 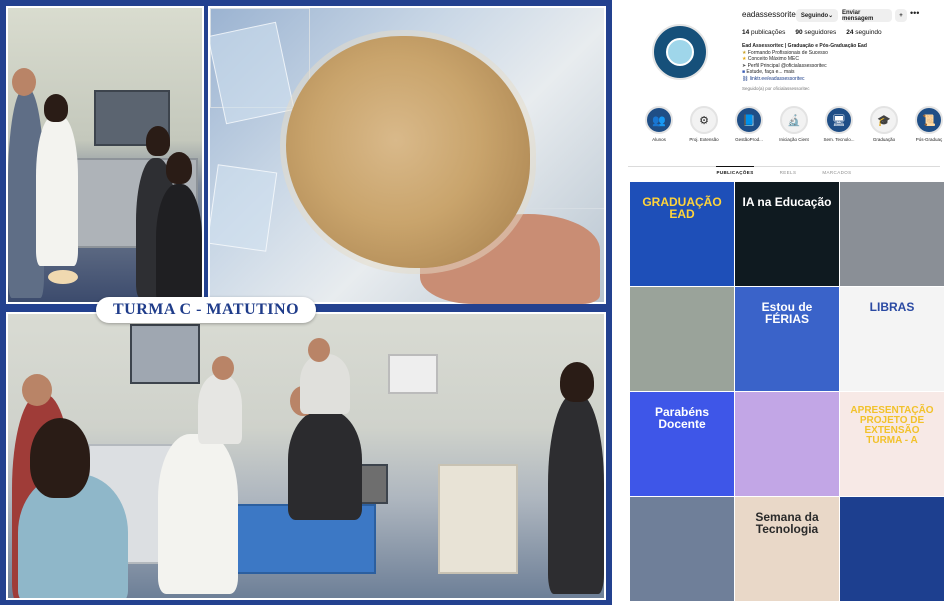 I want to click on profile-username: eadassessoritec, so click(x=771, y=14).